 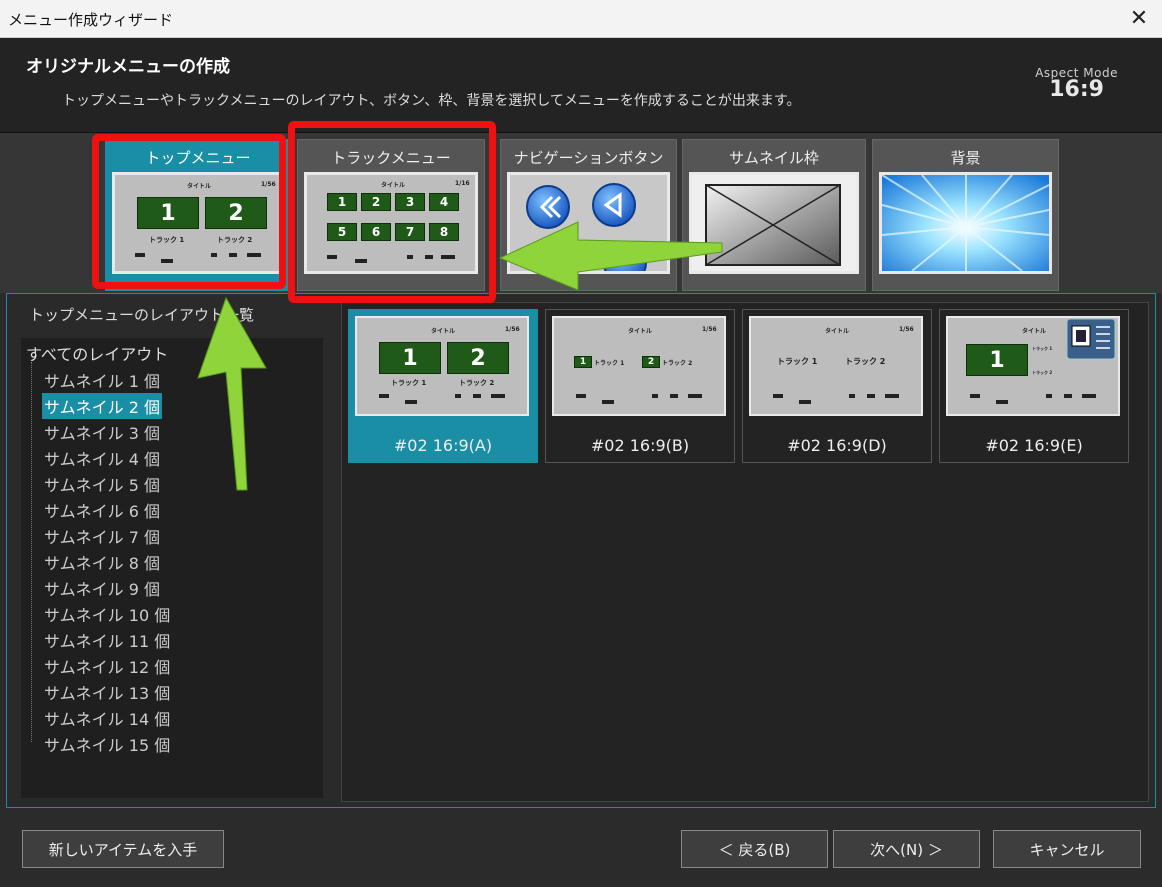 What do you see at coordinates (107, 744) in the screenshot?
I see `tree-item: サムネイル 15 個` at bounding box center [107, 744].